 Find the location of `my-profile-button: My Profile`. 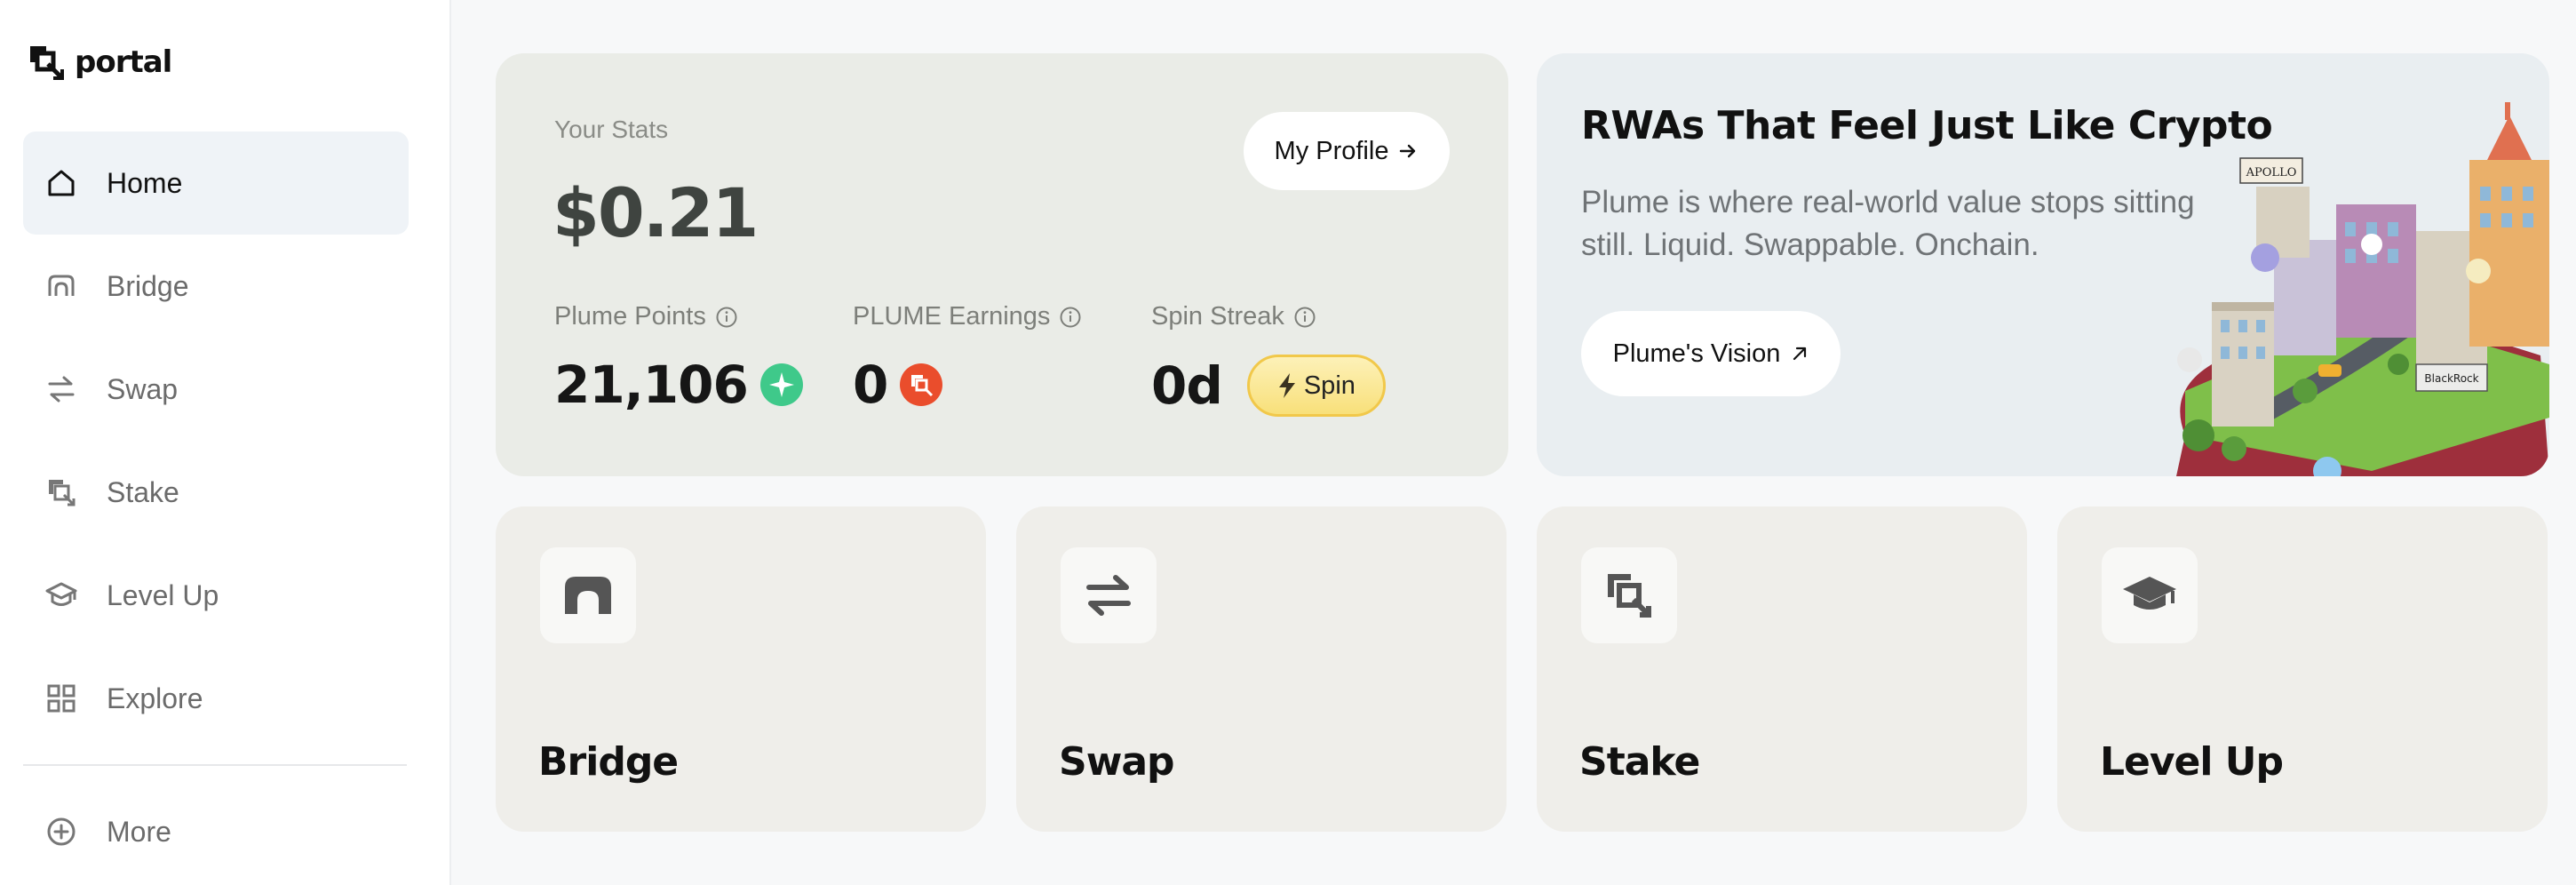

my-profile-button: My Profile is located at coordinates (1347, 151).